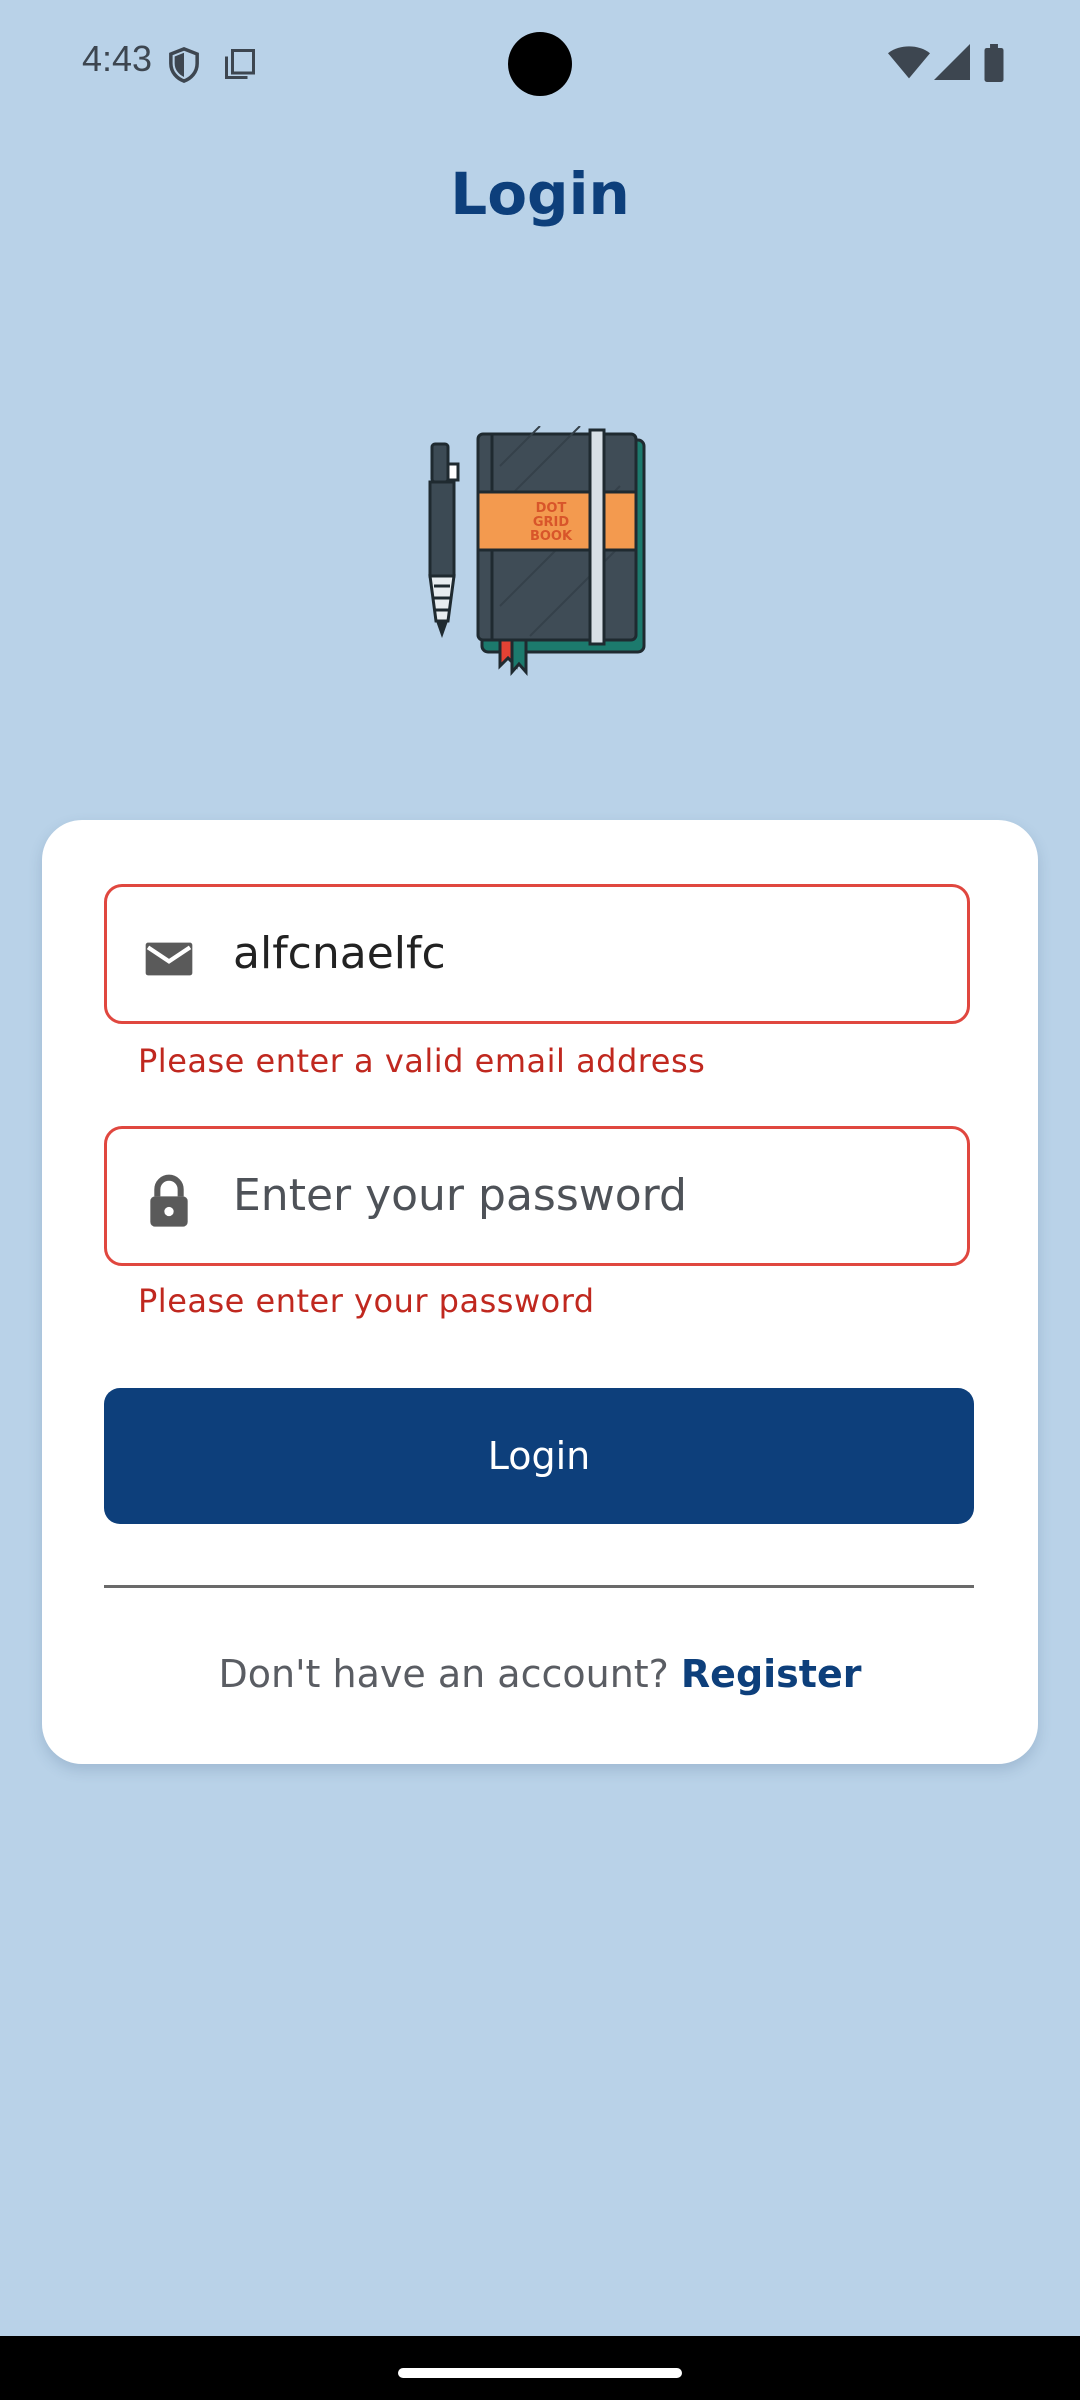 The width and height of the screenshot is (1080, 2400). I want to click on password-error-text: Please enter your password, so click(366, 1301).